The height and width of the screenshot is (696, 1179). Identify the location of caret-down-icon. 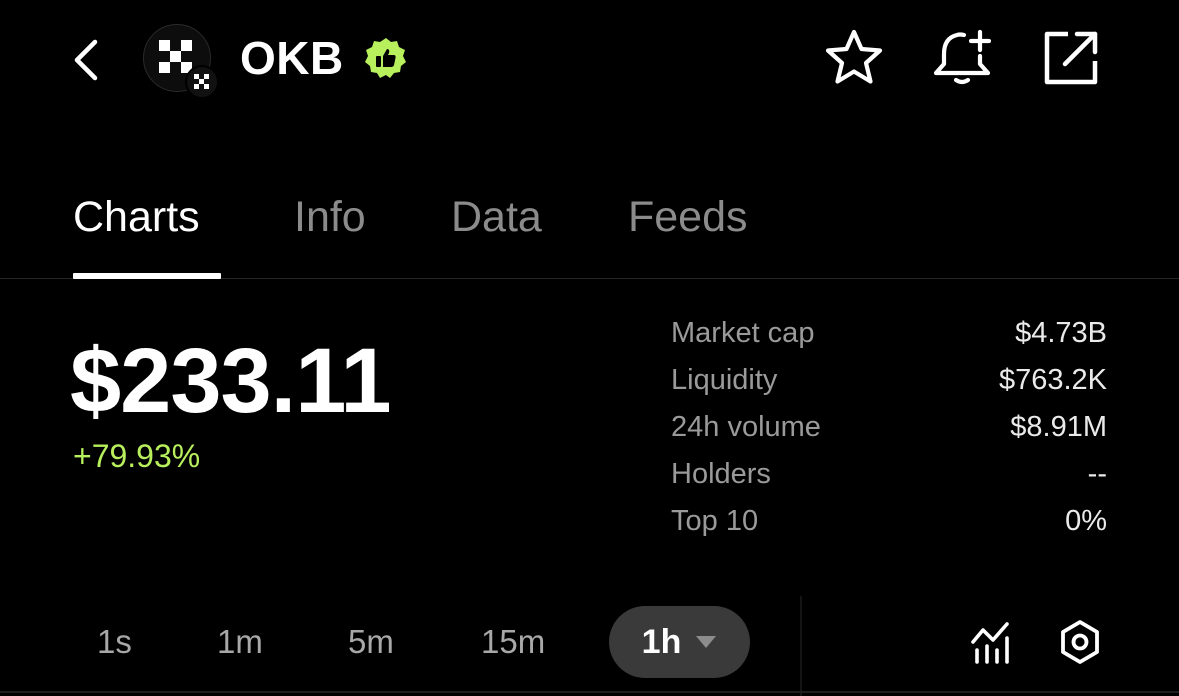
(706, 642).